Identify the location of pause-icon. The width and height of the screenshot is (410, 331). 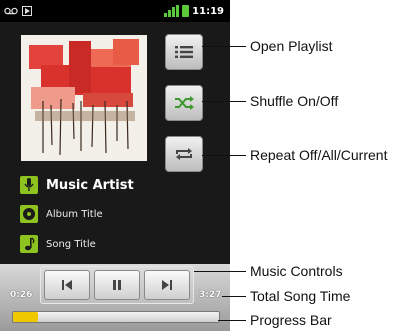
(117, 285).